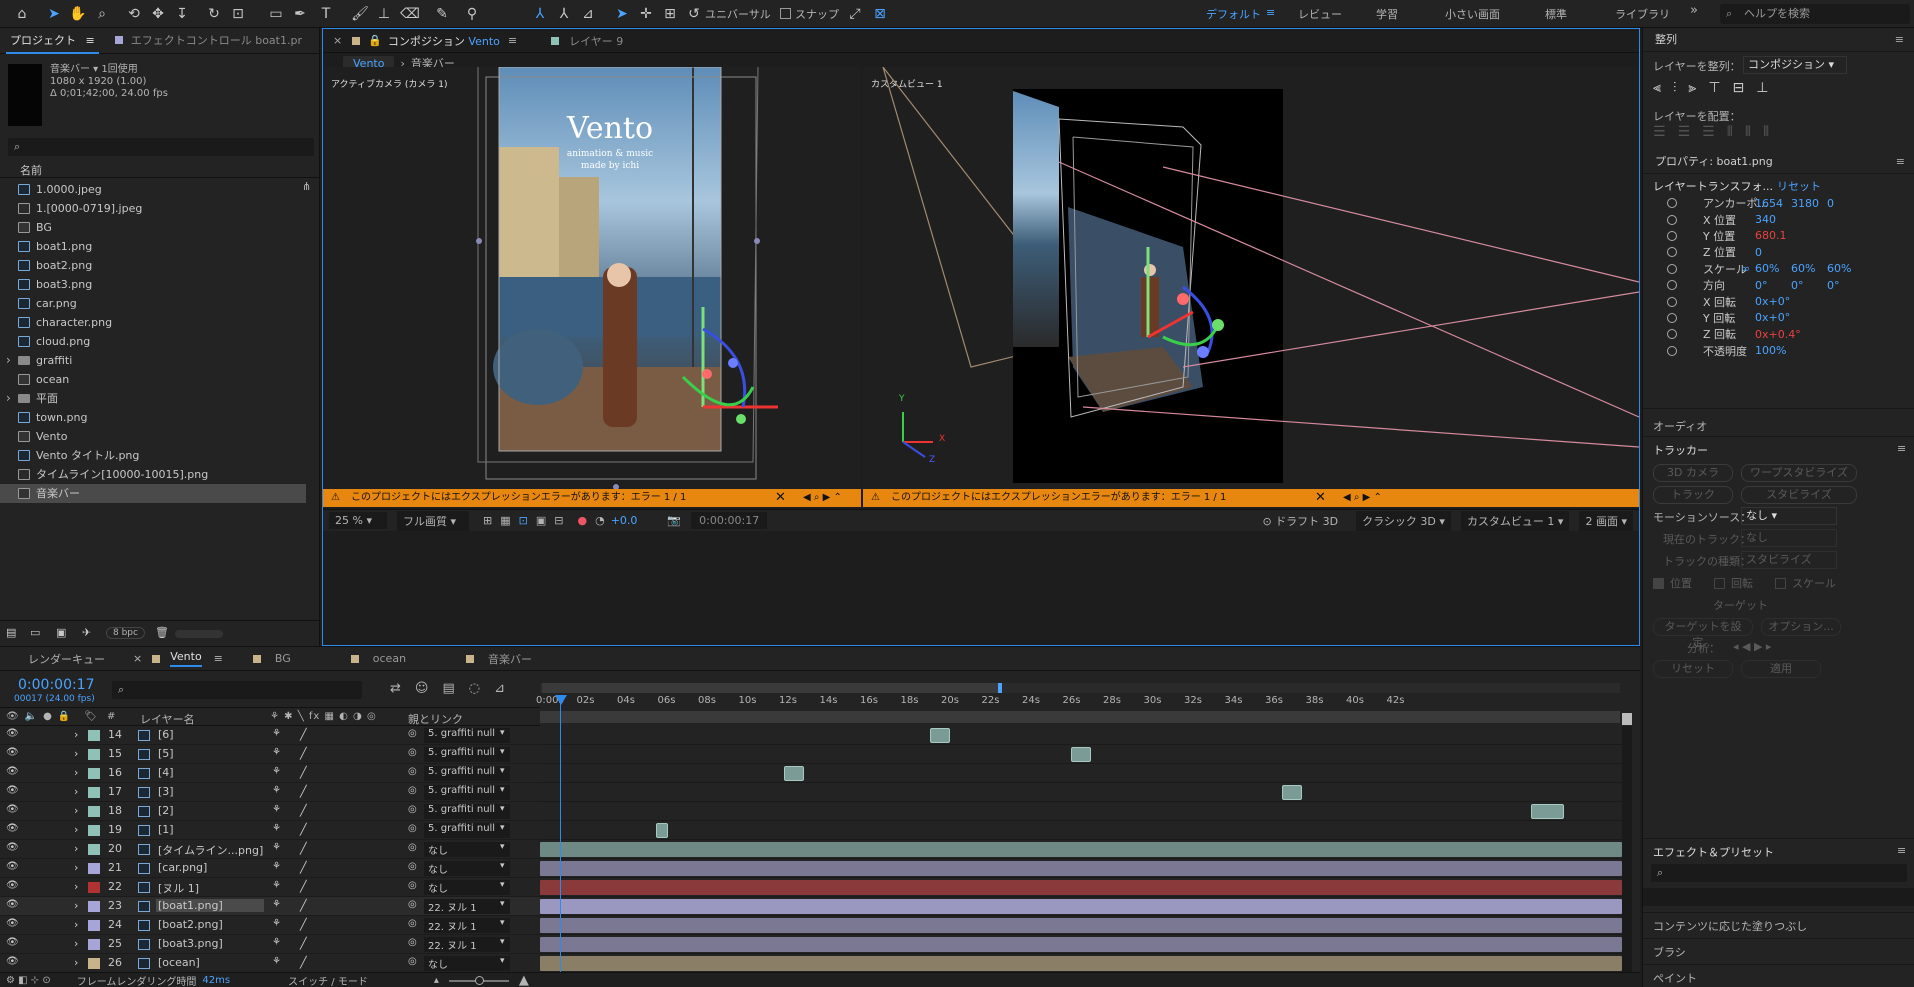 The height and width of the screenshot is (987, 1914). What do you see at coordinates (467, 849) in the screenshot?
I see `parent-select: なし` at bounding box center [467, 849].